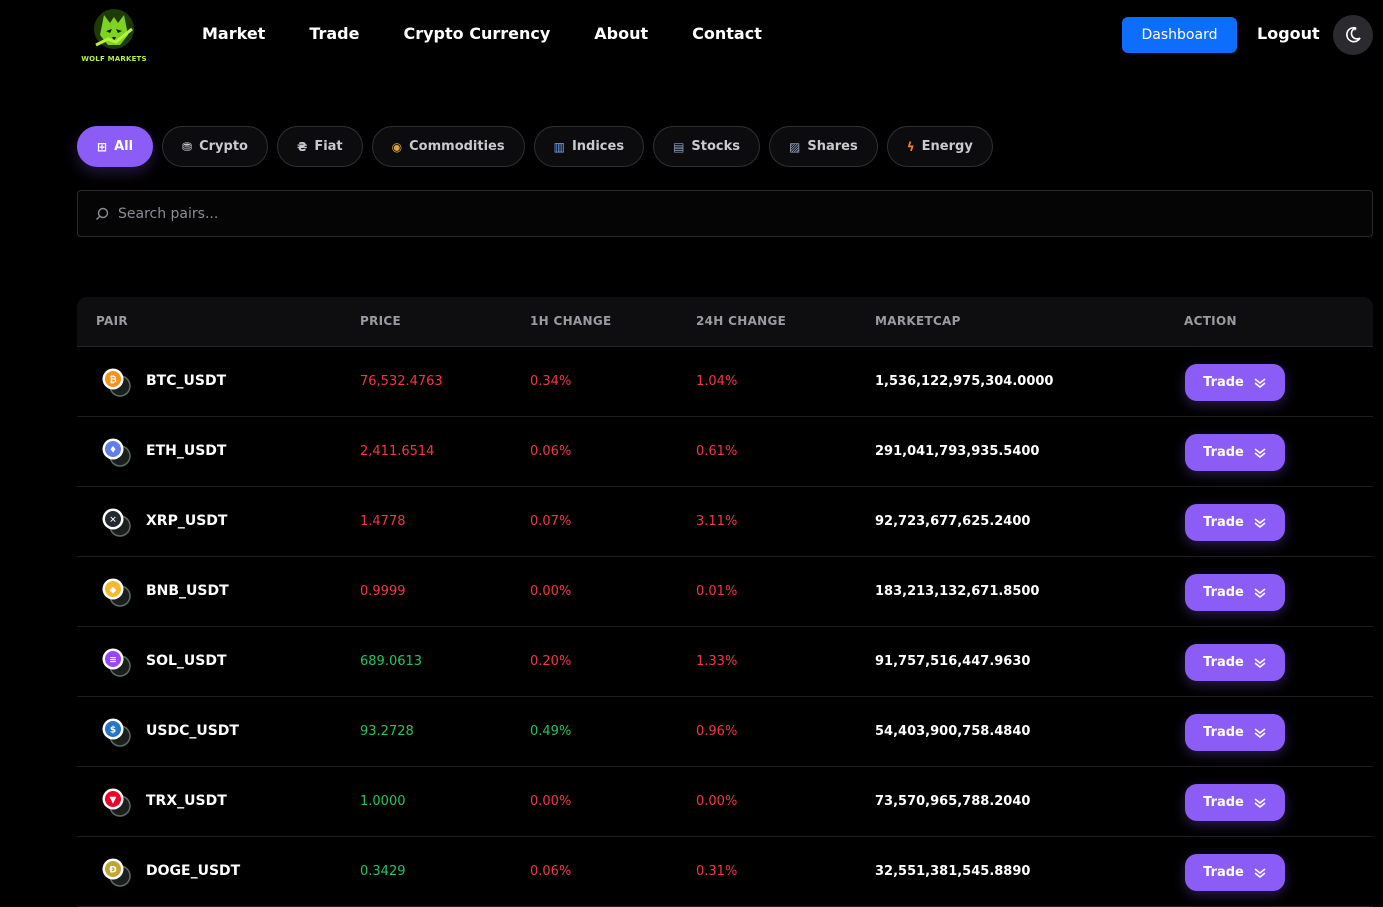 The width and height of the screenshot is (1383, 907). I want to click on change-1h: 0.20%, so click(551, 661).